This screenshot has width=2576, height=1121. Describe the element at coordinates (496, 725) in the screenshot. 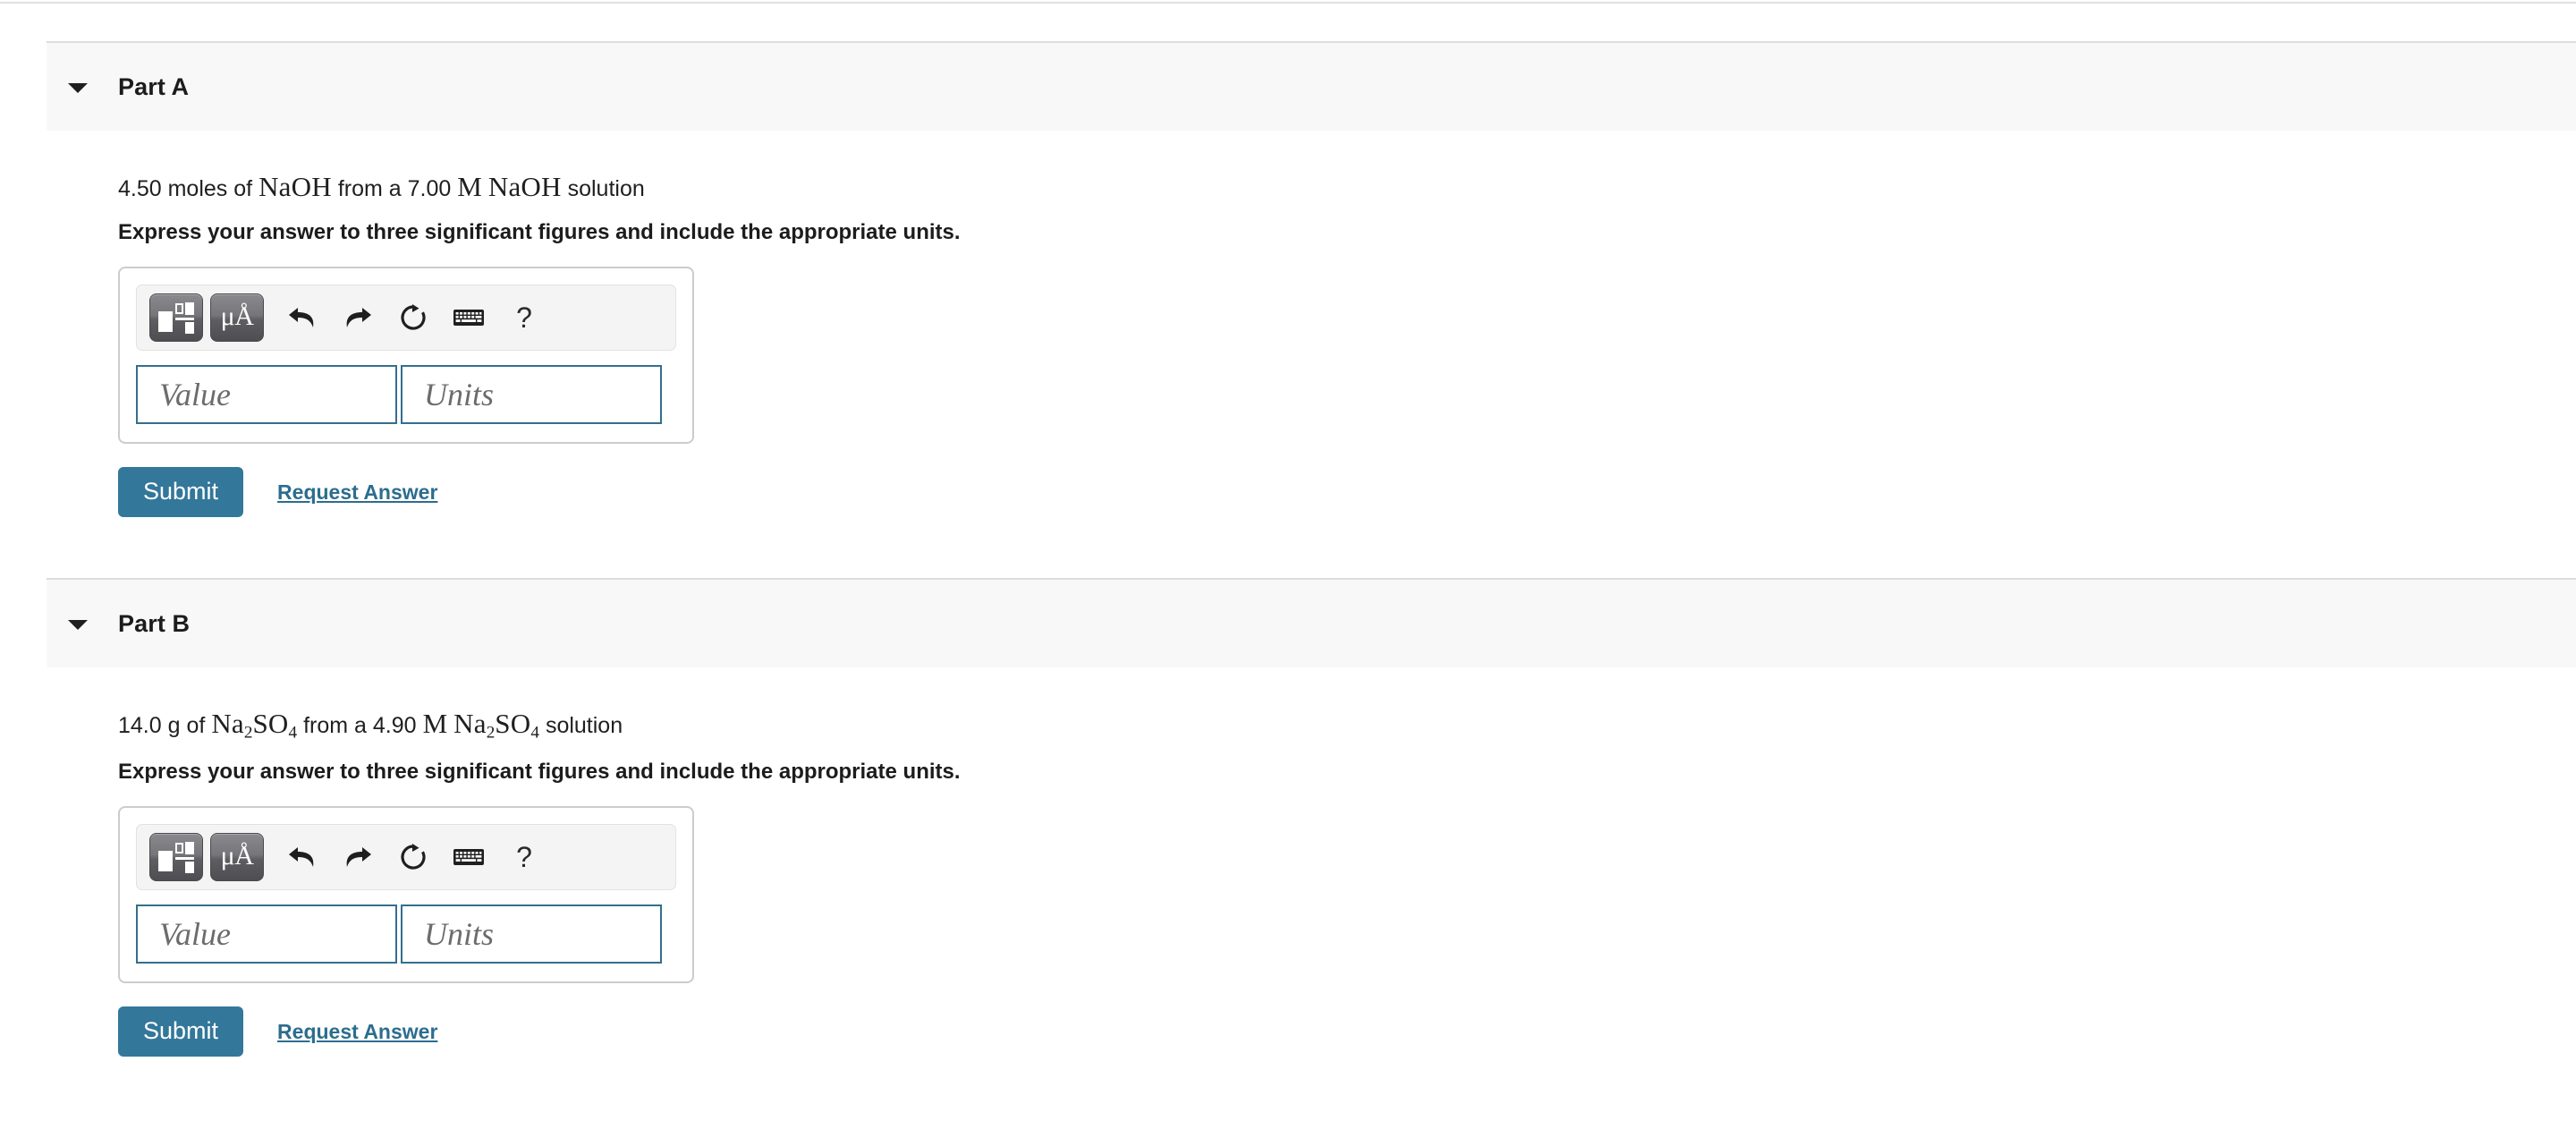

I see `question-solution-substance: Na2SO4` at that location.